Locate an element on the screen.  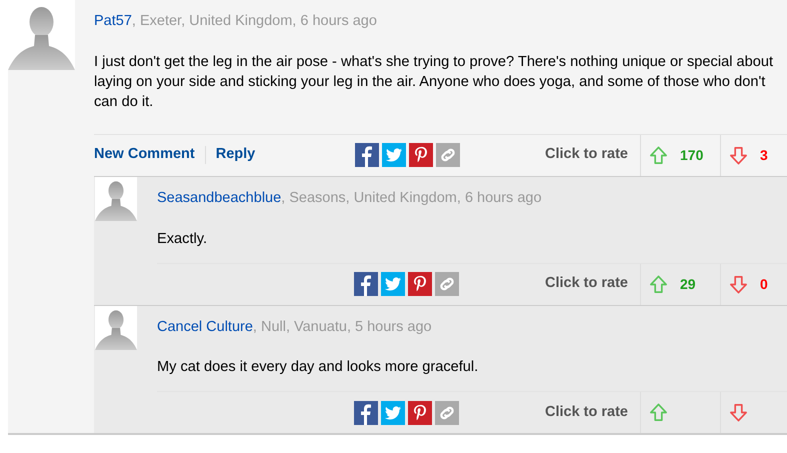
comment-text: Exactly. is located at coordinates (182, 239).